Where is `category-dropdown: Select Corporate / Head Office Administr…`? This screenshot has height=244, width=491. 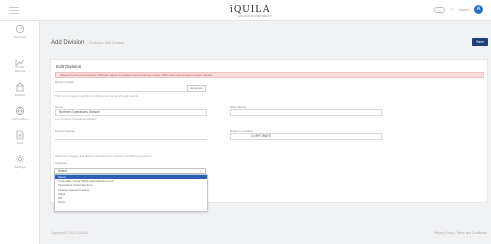
category-dropdown: Select Corporate / Head Office Administr… is located at coordinates (131, 193).